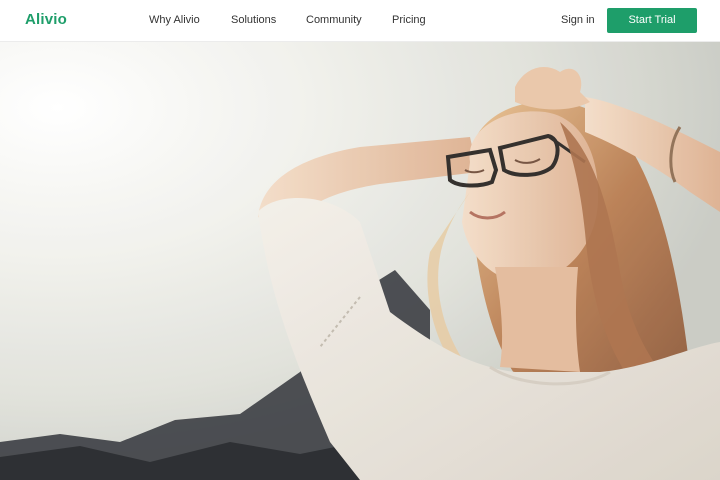 This screenshot has height=480, width=720. I want to click on brand-logo: Alivio, so click(46, 19).